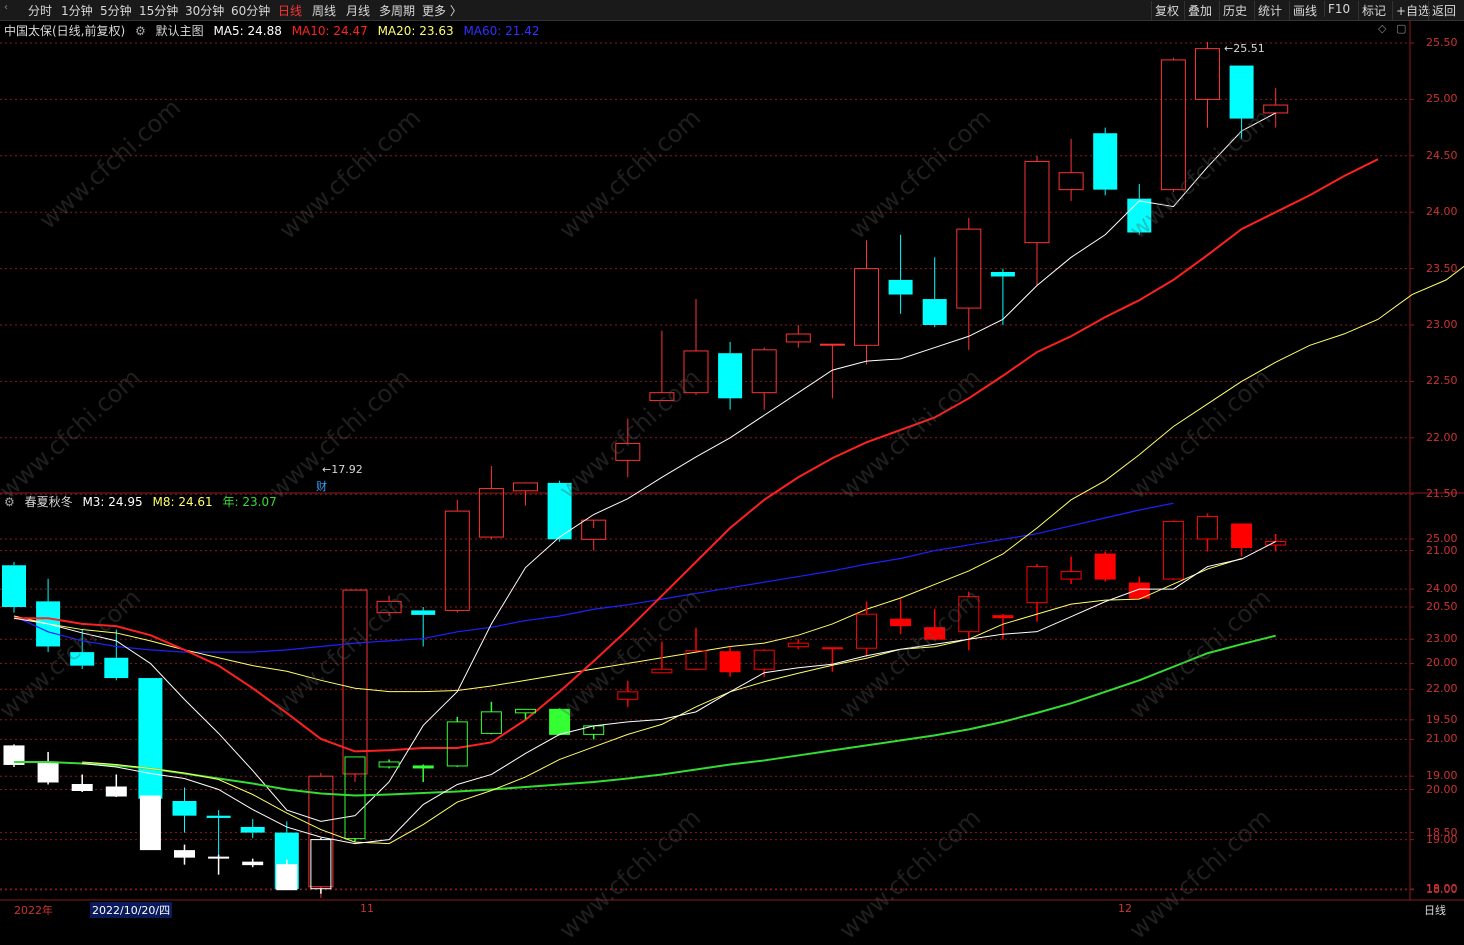  Describe the element at coordinates (1442, 639) in the screenshot. I see `sub-axis-label: 23.00` at that location.